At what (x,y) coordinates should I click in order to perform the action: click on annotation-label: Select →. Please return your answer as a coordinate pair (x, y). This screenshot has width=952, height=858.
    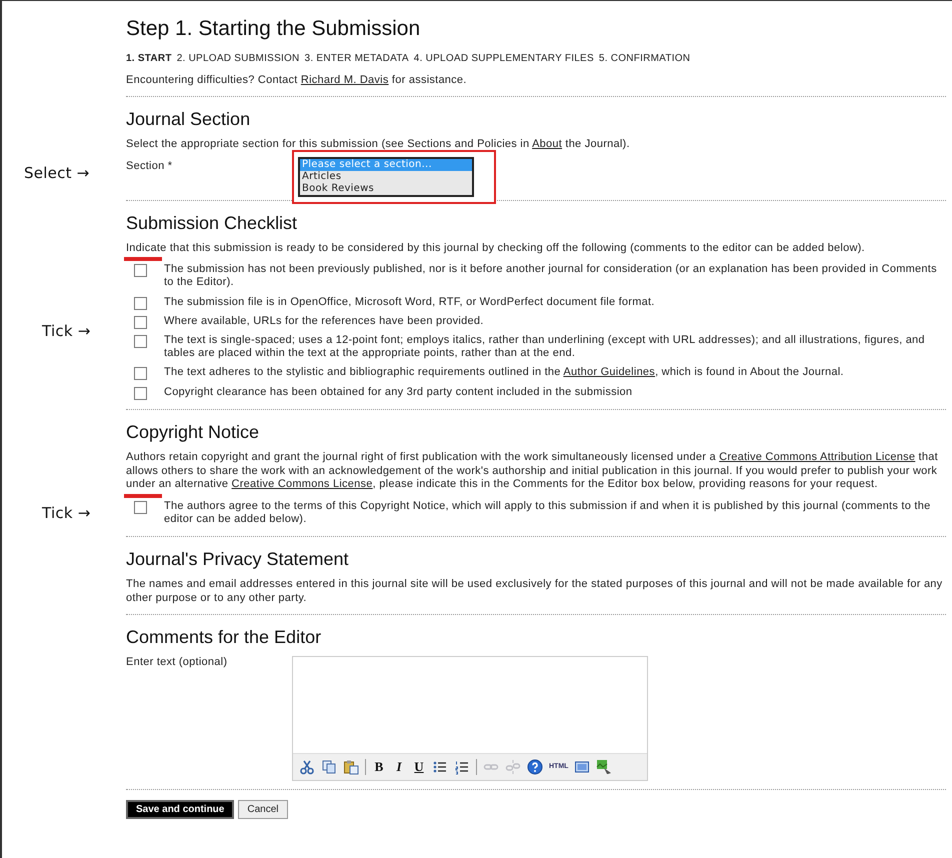
    Looking at the image, I should click on (57, 172).